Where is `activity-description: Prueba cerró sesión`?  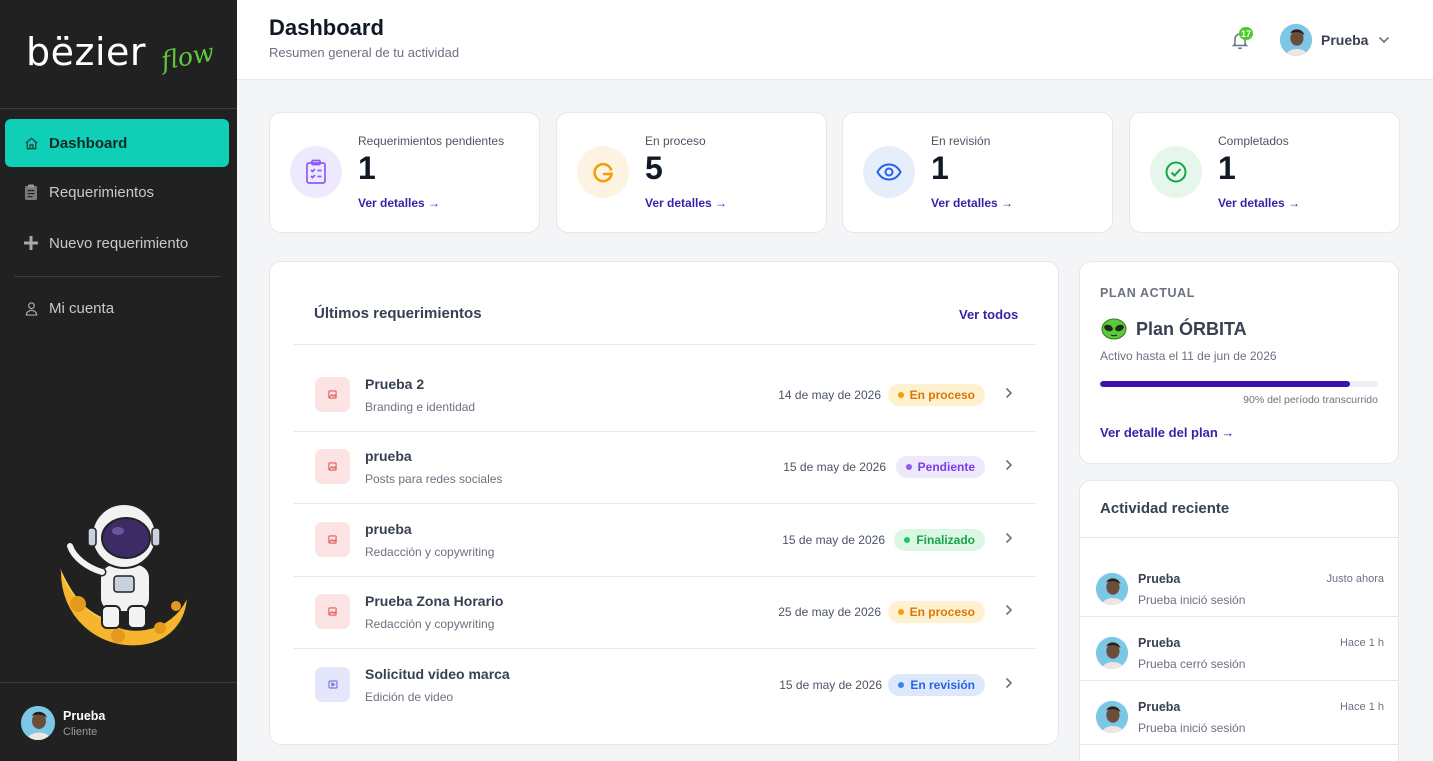
activity-description: Prueba cerró sesión is located at coordinates (1192, 664).